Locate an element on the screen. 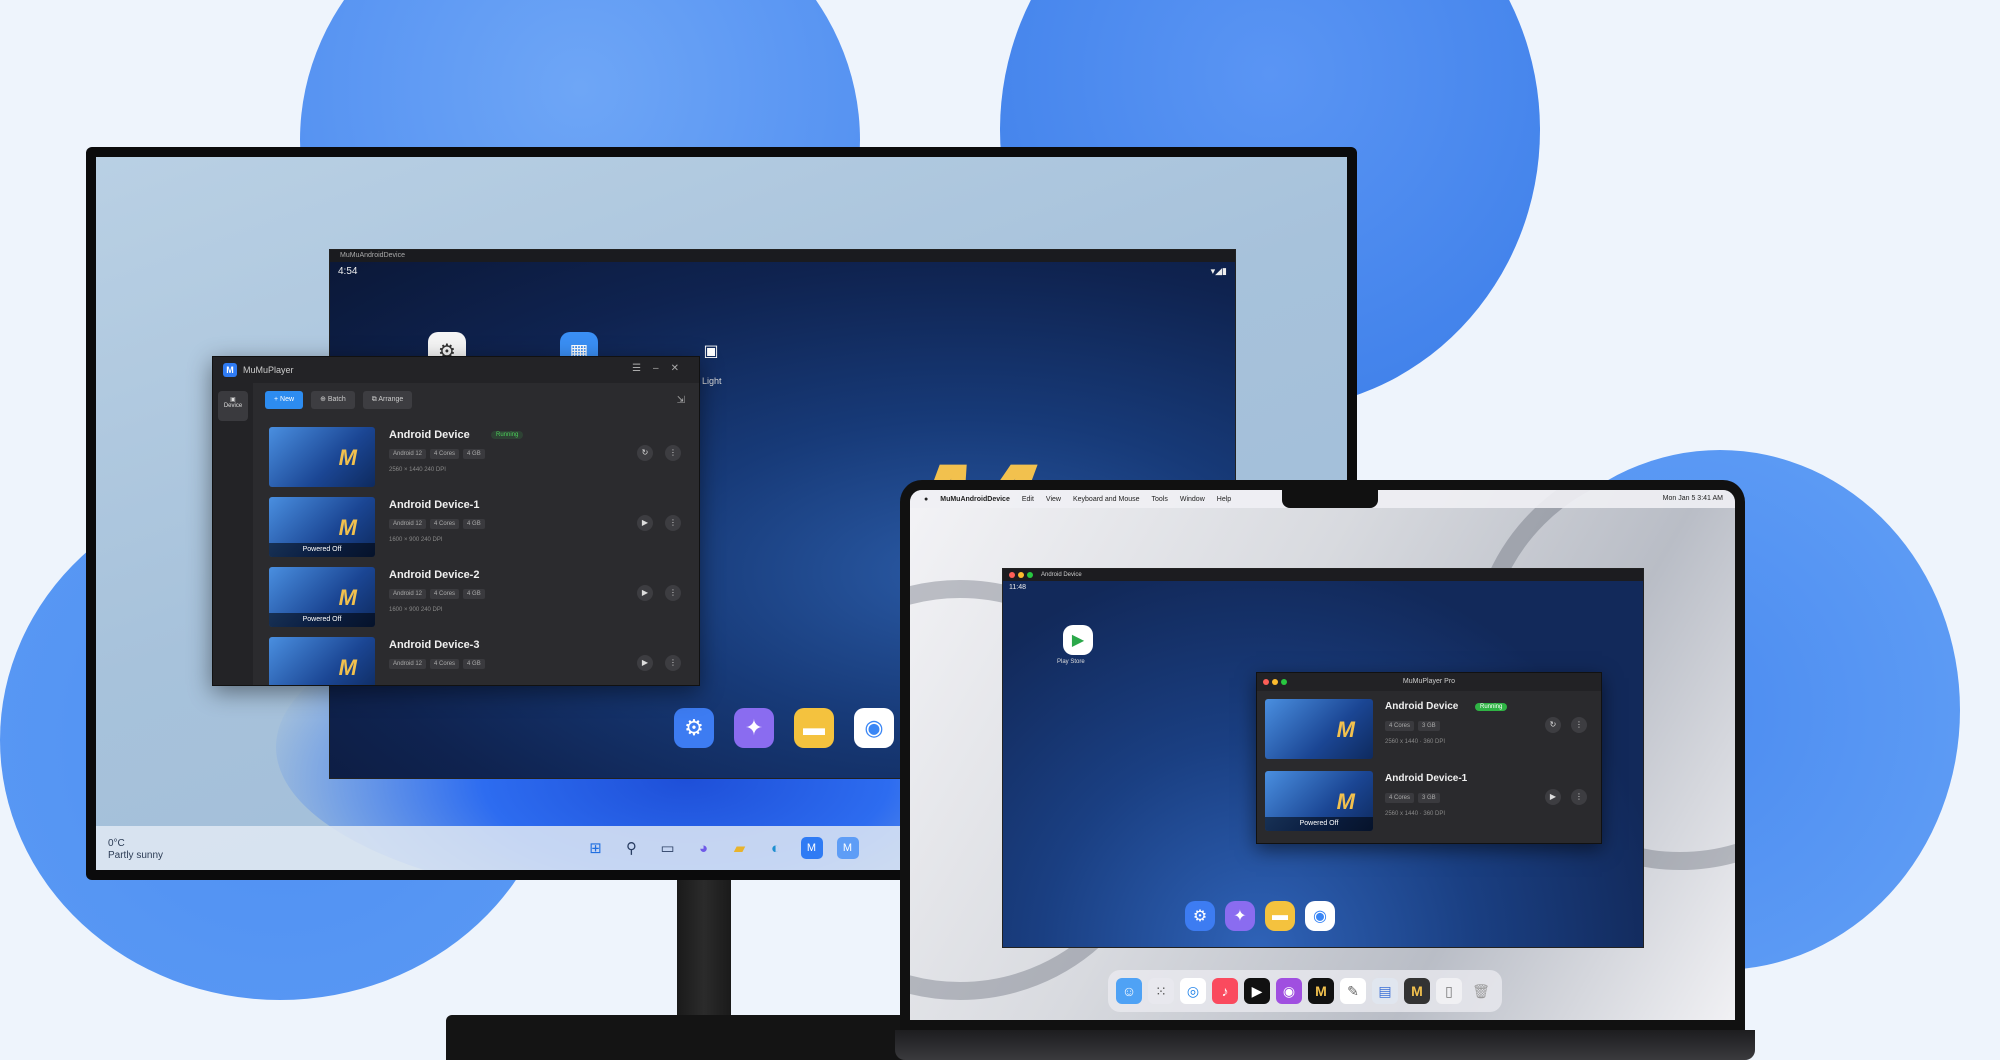  finder-icon: ☺ is located at coordinates (1129, 991).